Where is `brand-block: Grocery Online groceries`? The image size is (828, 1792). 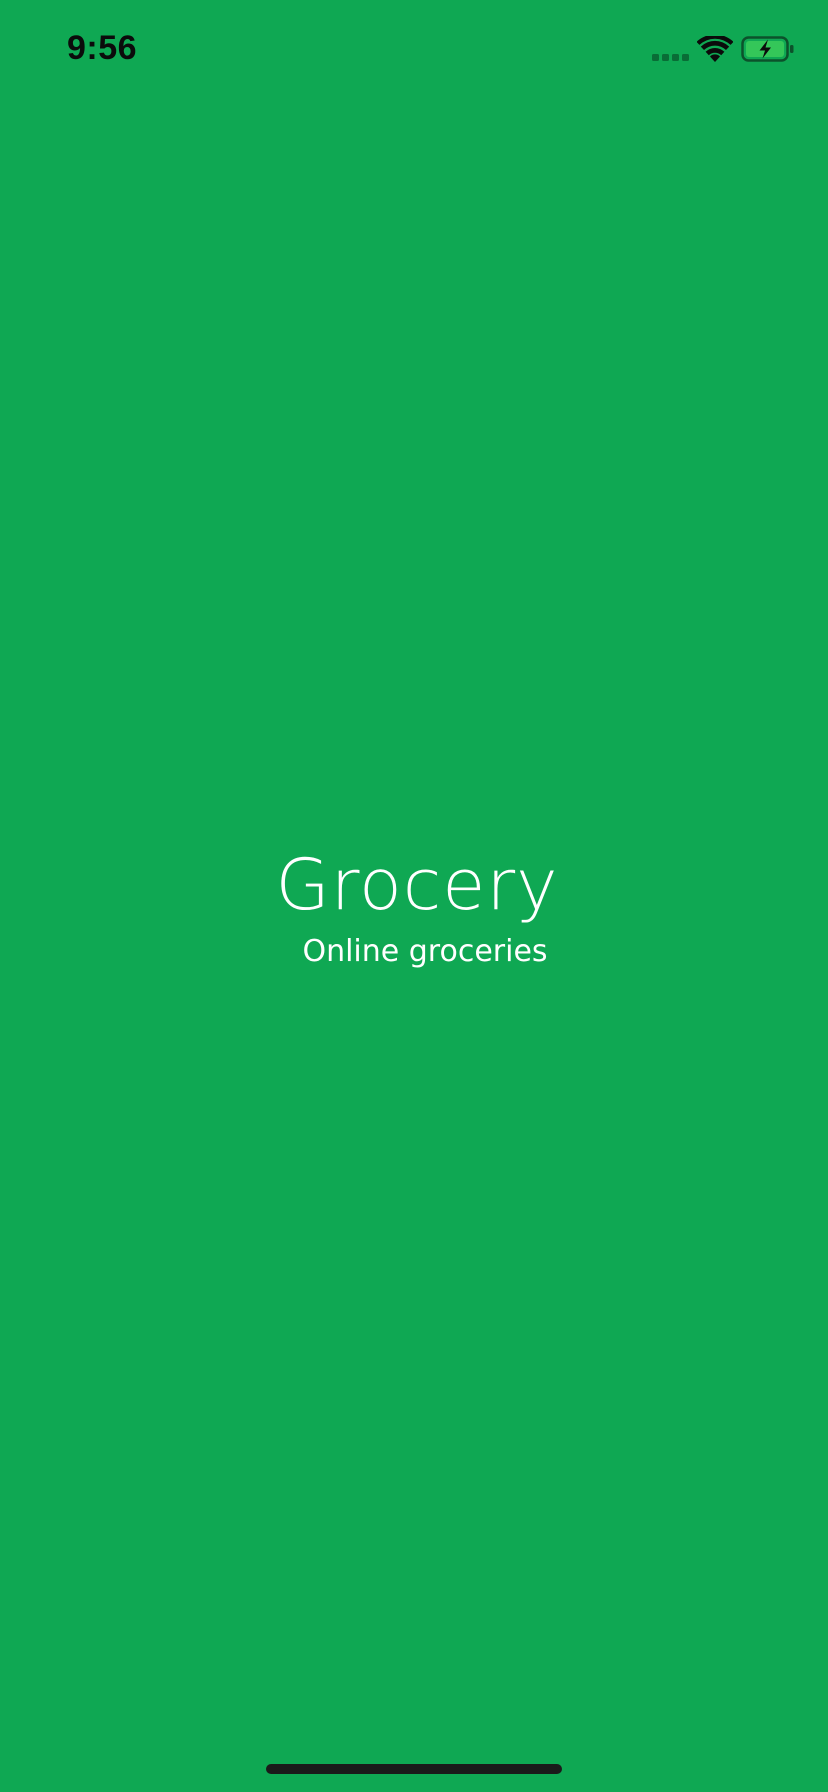
brand-block: Grocery Online groceries is located at coordinates (414, 905).